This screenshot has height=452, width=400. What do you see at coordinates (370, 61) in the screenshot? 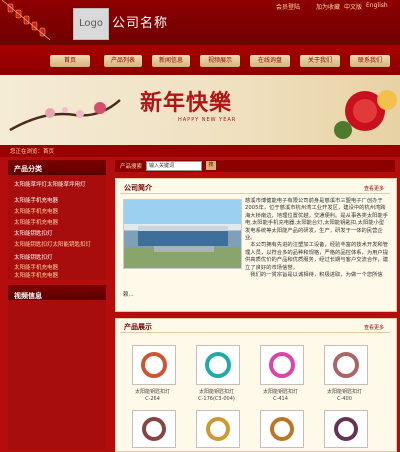
I see `nav-contact: 联系我们` at bounding box center [370, 61].